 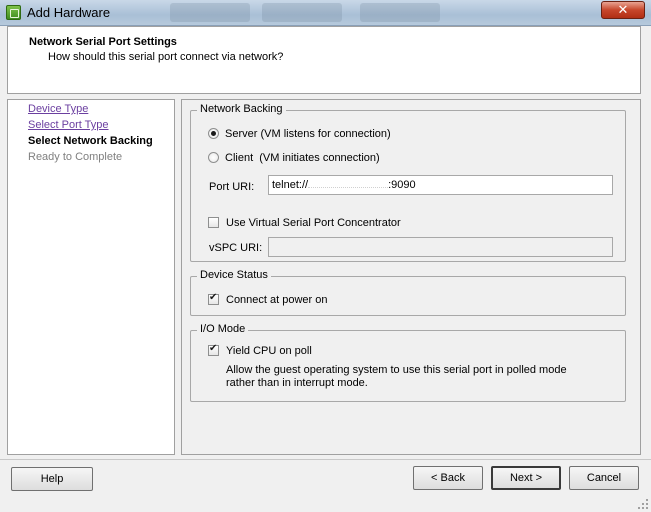 I want to click on vspc-checkbox-label: Use Virtual Serial Port Concentrator, so click(x=313, y=223).